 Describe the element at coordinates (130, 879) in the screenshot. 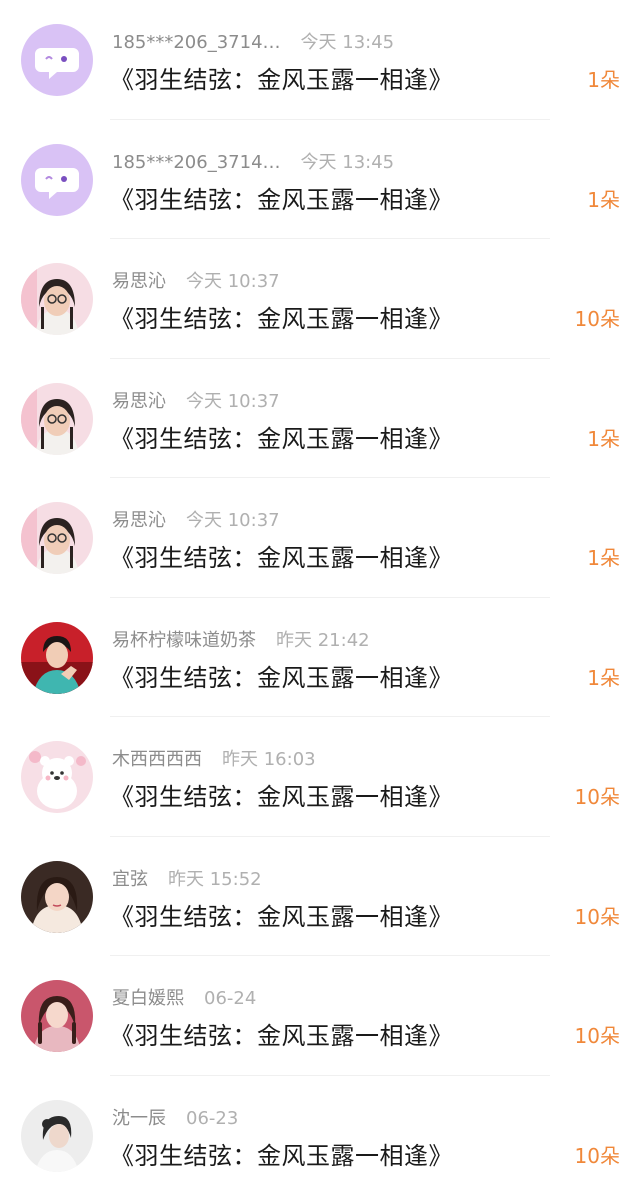

I see `user-name: 宜弦` at that location.